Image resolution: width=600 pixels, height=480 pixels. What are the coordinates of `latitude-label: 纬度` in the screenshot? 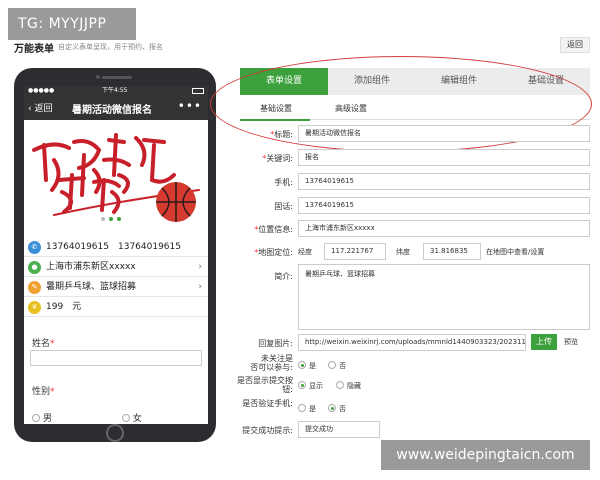 It's located at (403, 252).